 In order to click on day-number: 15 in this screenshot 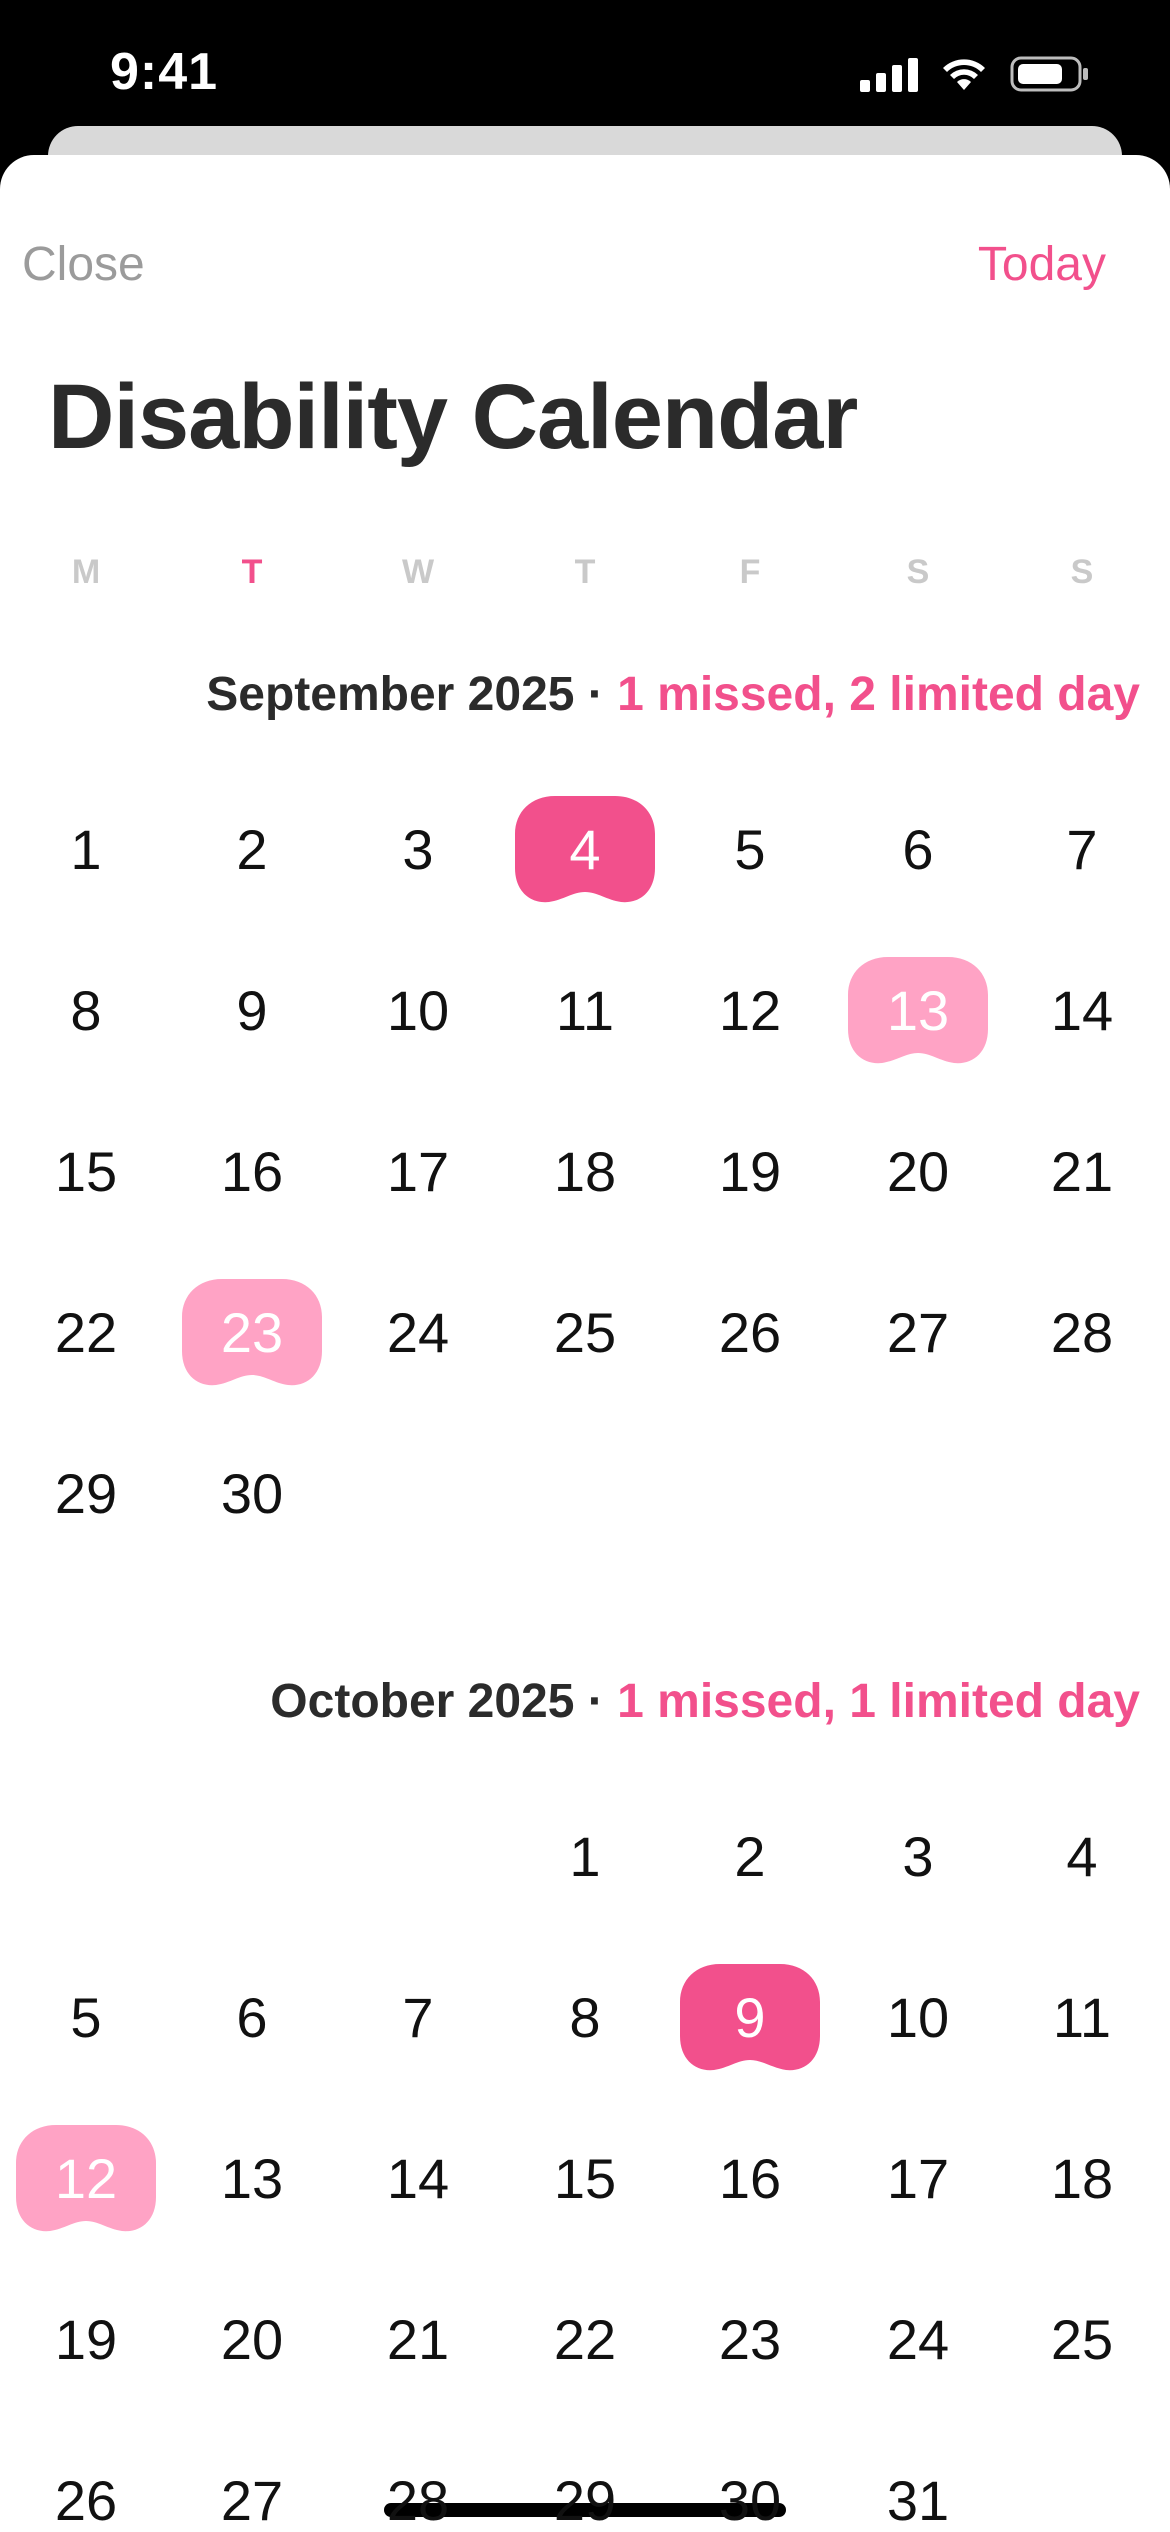, I will do `click(86, 1171)`.